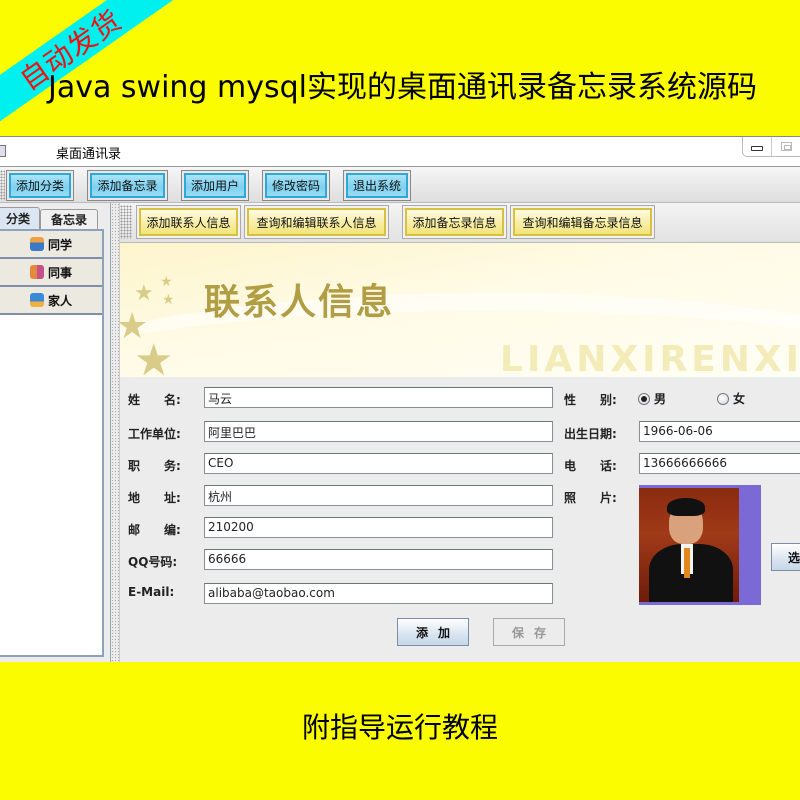  I want to click on photo-figure-tie, so click(687, 563).